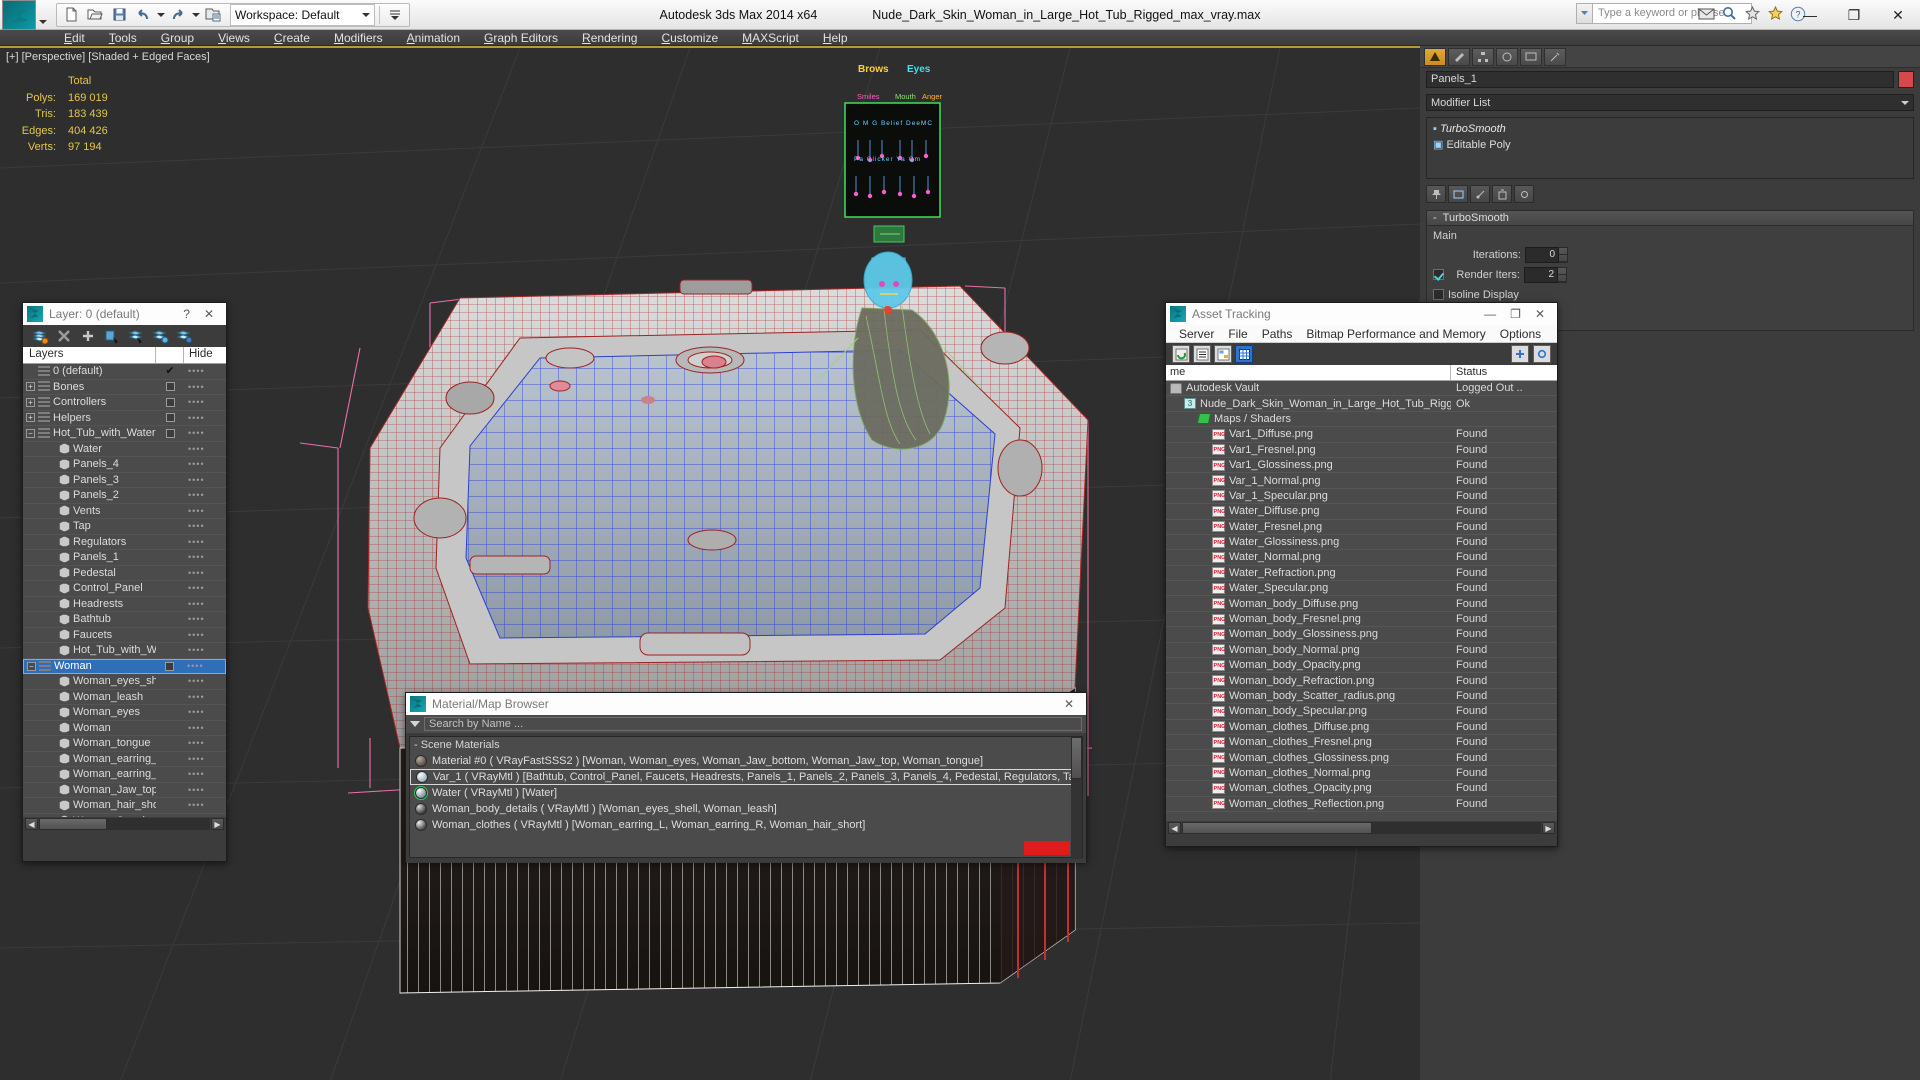  I want to click on stack-item-turbosmooth: ▪ TurboSmooth, so click(1670, 129).